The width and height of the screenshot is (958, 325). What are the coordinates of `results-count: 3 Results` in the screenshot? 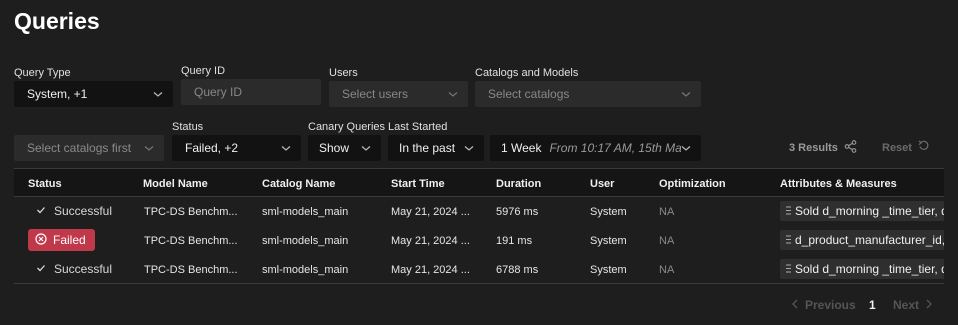 It's located at (823, 148).